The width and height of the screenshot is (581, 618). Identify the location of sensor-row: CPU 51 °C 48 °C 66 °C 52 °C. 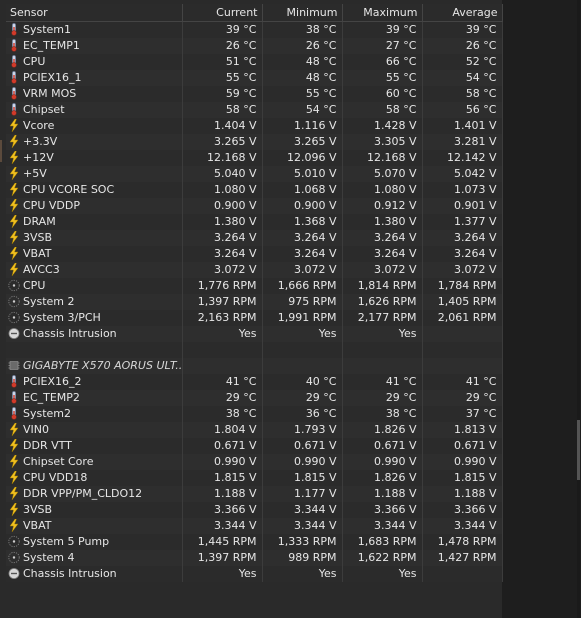
(254, 62).